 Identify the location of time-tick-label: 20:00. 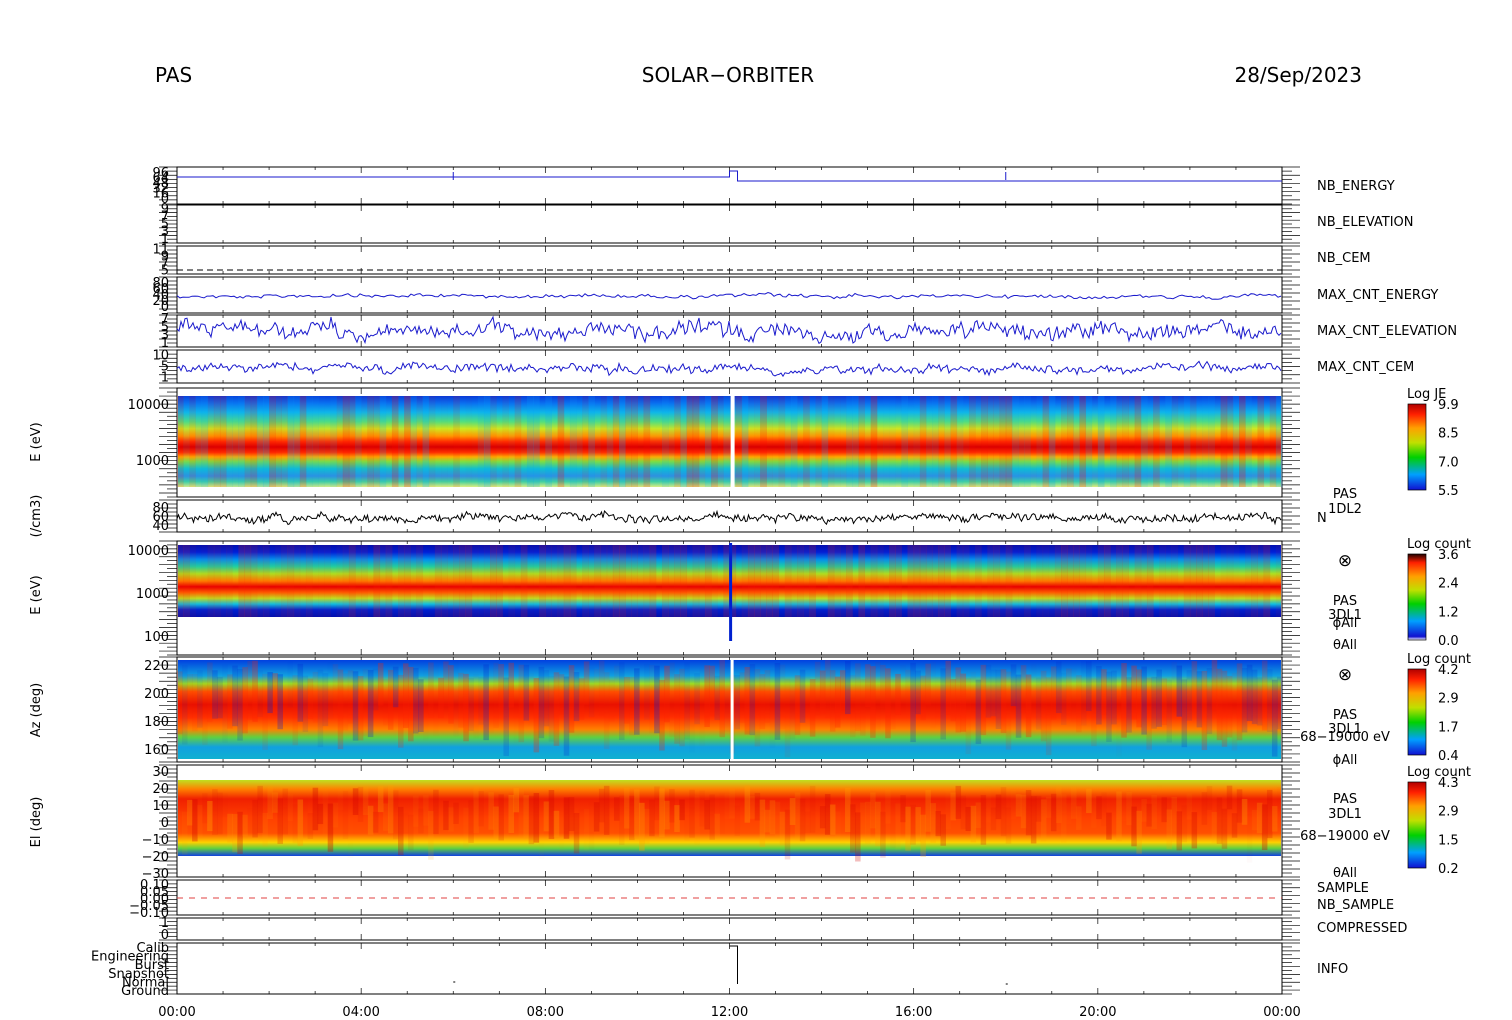
(1097, 1012).